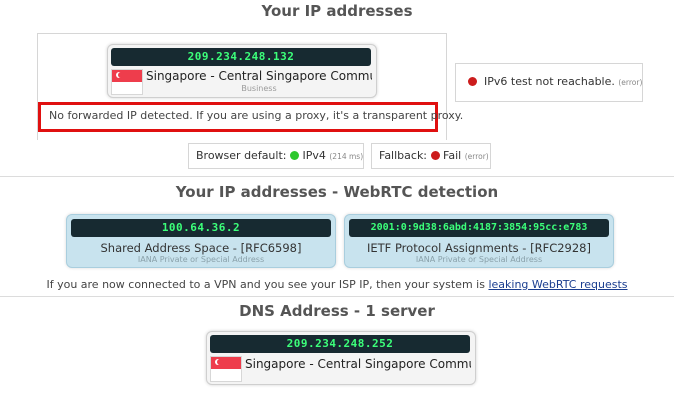  Describe the element at coordinates (337, 11) in the screenshot. I see `page-title: Your IP addresses` at that location.